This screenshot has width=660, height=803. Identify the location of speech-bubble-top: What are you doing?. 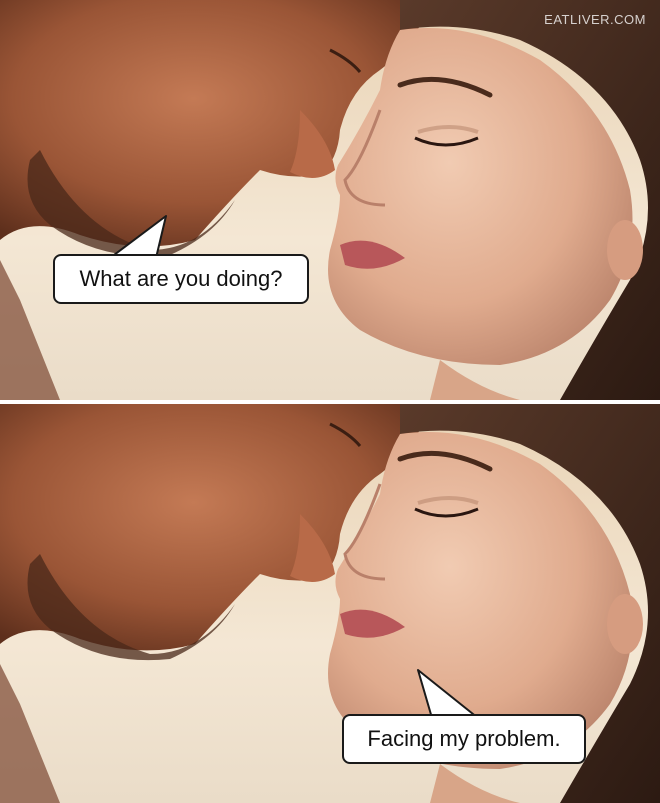
(181, 279).